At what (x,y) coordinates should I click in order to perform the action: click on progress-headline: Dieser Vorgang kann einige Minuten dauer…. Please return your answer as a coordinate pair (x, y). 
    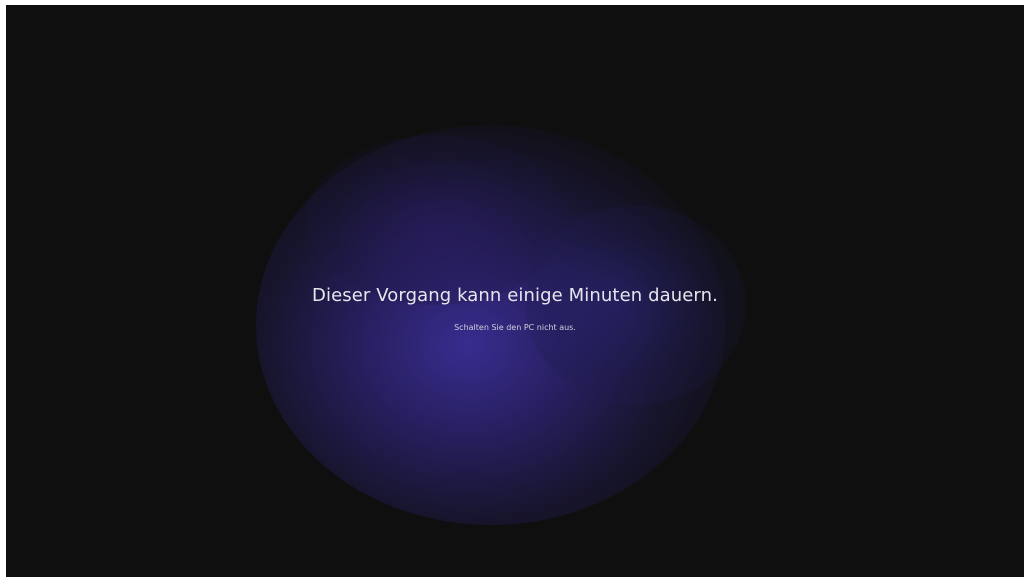
    Looking at the image, I should click on (515, 295).